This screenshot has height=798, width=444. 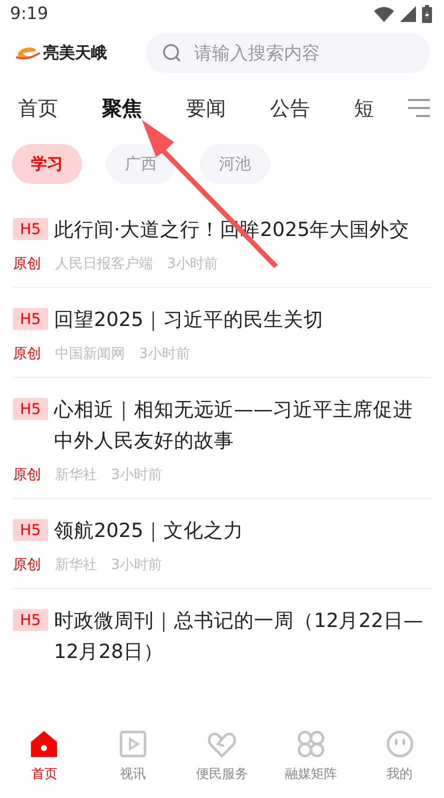 What do you see at coordinates (29, 14) in the screenshot?
I see `status-time: 9:19` at bounding box center [29, 14].